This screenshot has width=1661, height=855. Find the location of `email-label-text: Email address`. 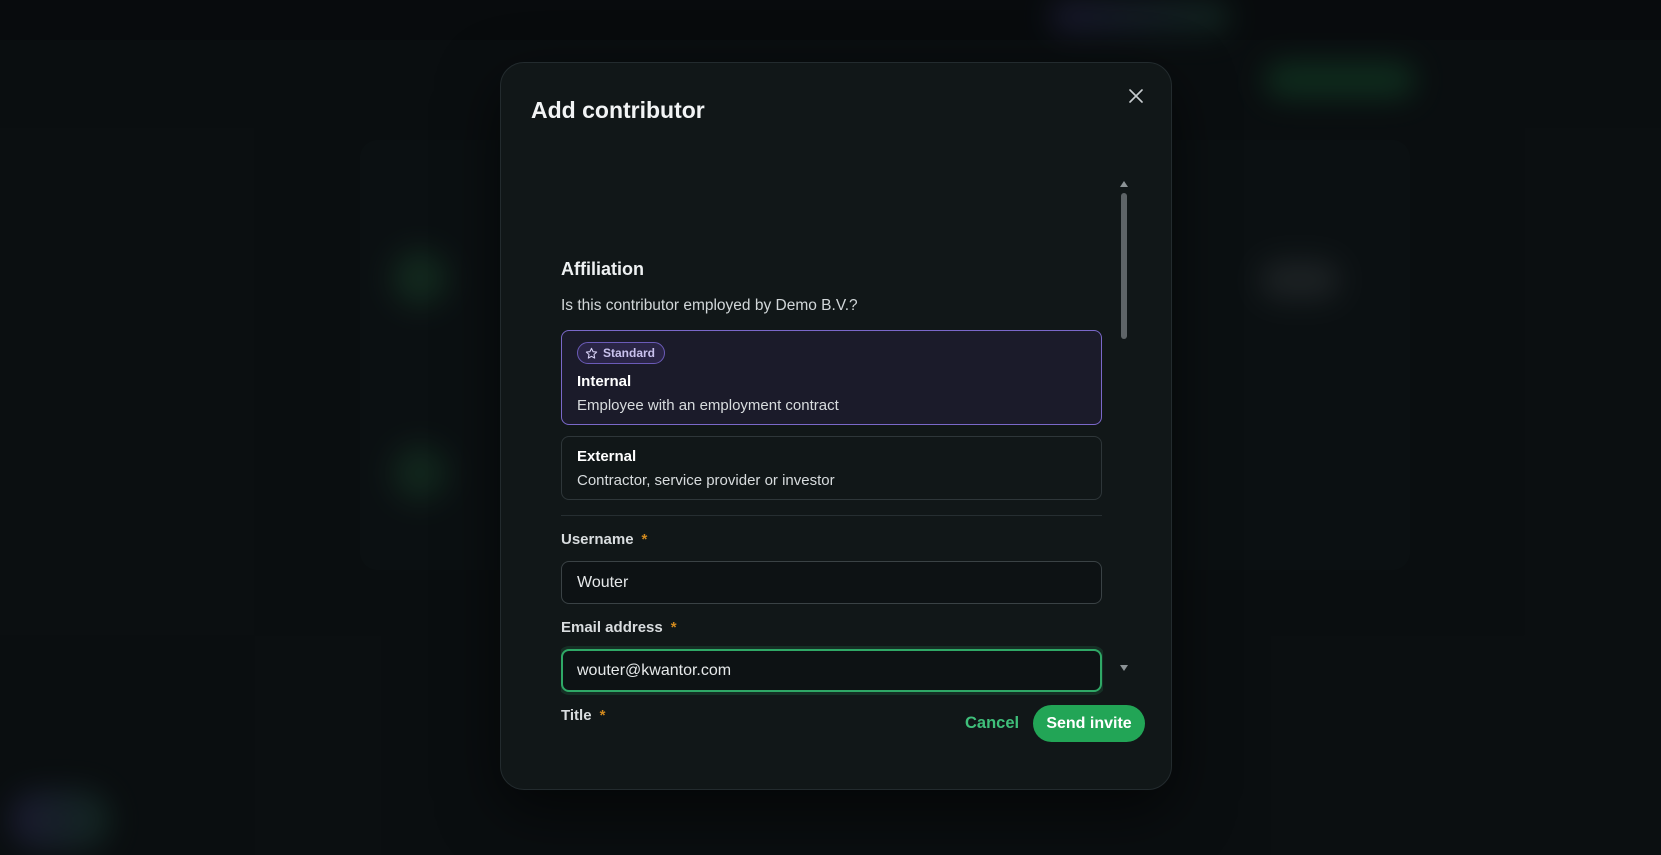

email-label-text: Email address is located at coordinates (612, 627).